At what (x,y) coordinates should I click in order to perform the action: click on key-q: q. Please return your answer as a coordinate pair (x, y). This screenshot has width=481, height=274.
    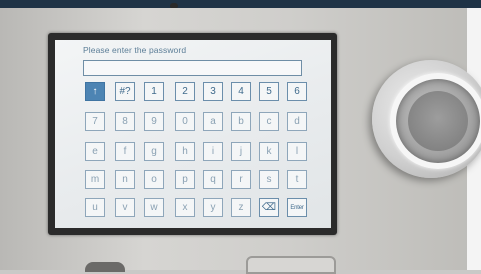
    Looking at the image, I should click on (213, 179).